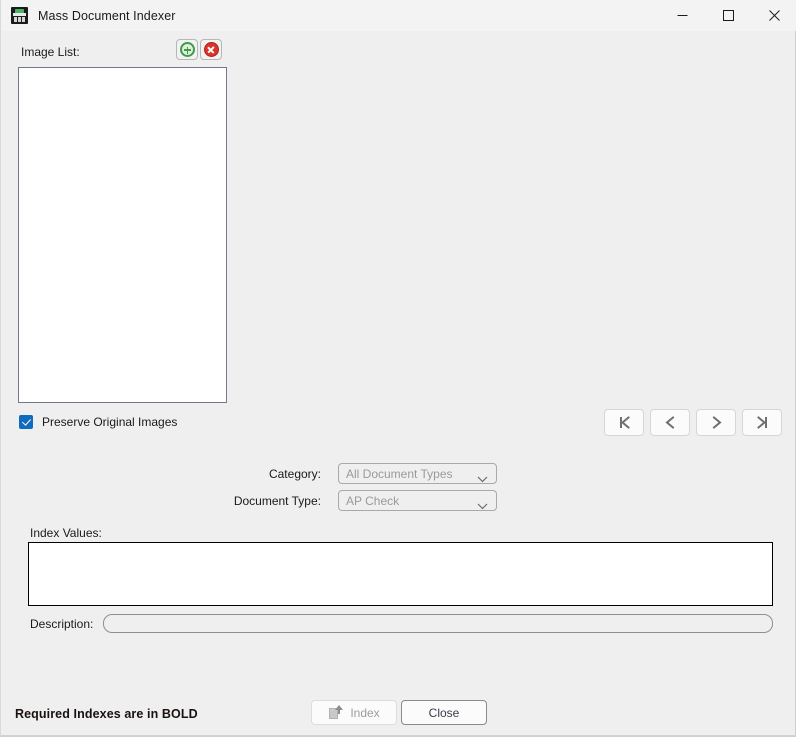 The height and width of the screenshot is (737, 796). I want to click on category-value: All Document Types, so click(399, 473).